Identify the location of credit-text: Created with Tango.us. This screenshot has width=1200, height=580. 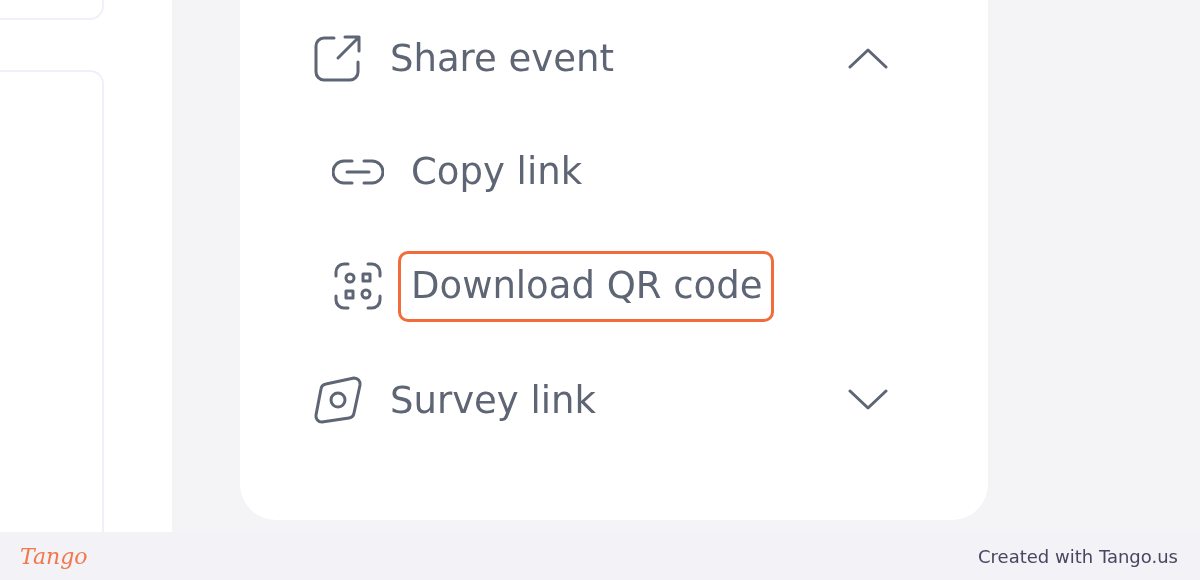
(1078, 556).